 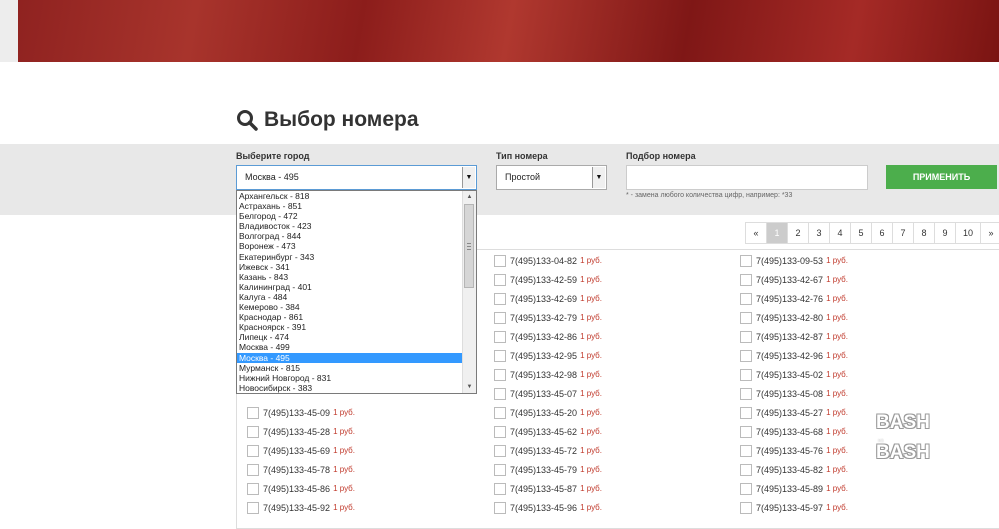 I want to click on city-option: Архангельск - 818, so click(x=356, y=196).